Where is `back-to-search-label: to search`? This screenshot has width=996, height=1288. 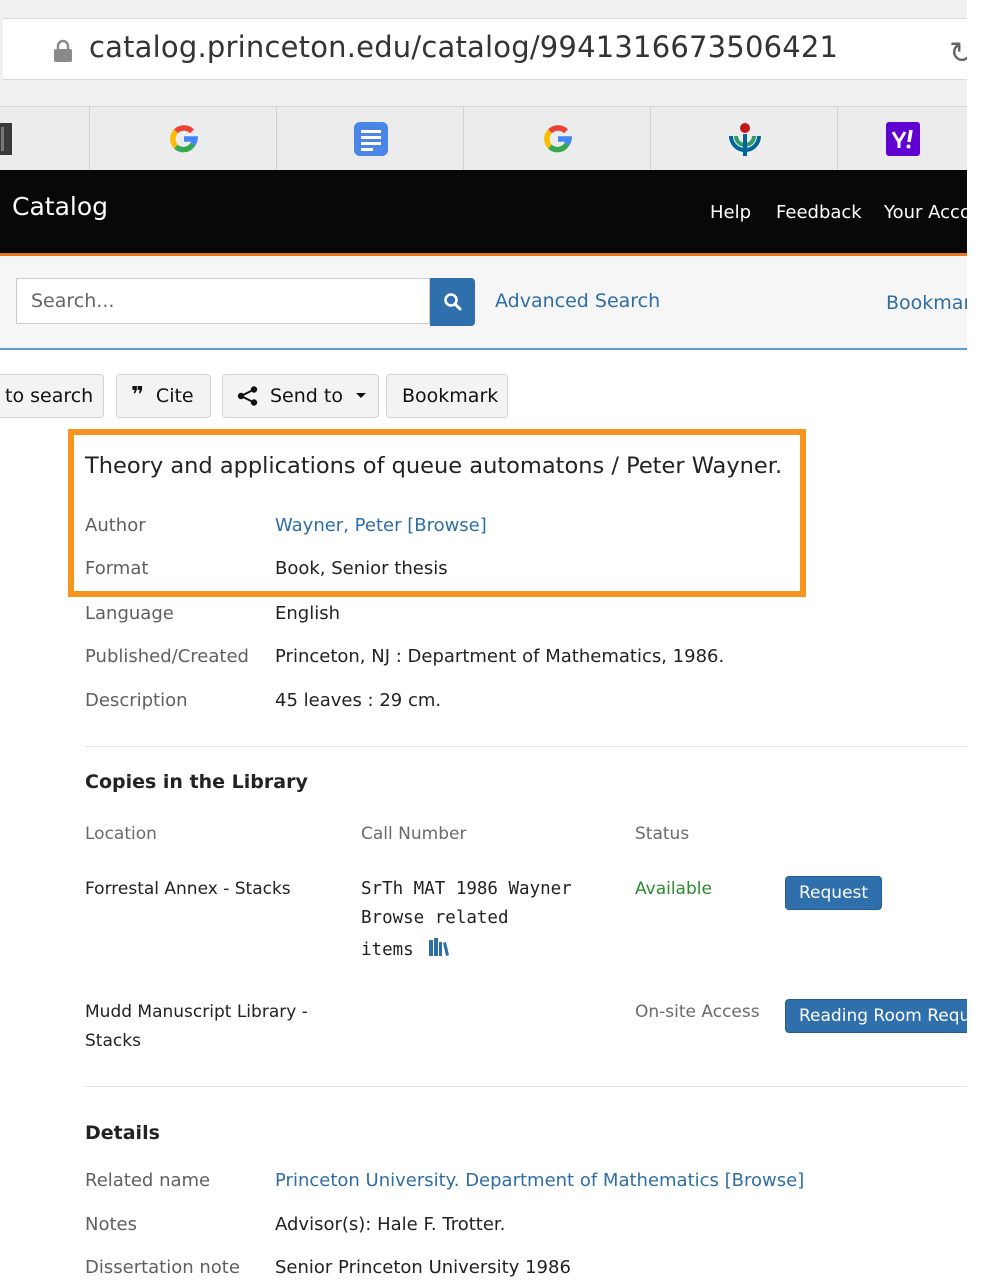
back-to-search-label: to search is located at coordinates (49, 396).